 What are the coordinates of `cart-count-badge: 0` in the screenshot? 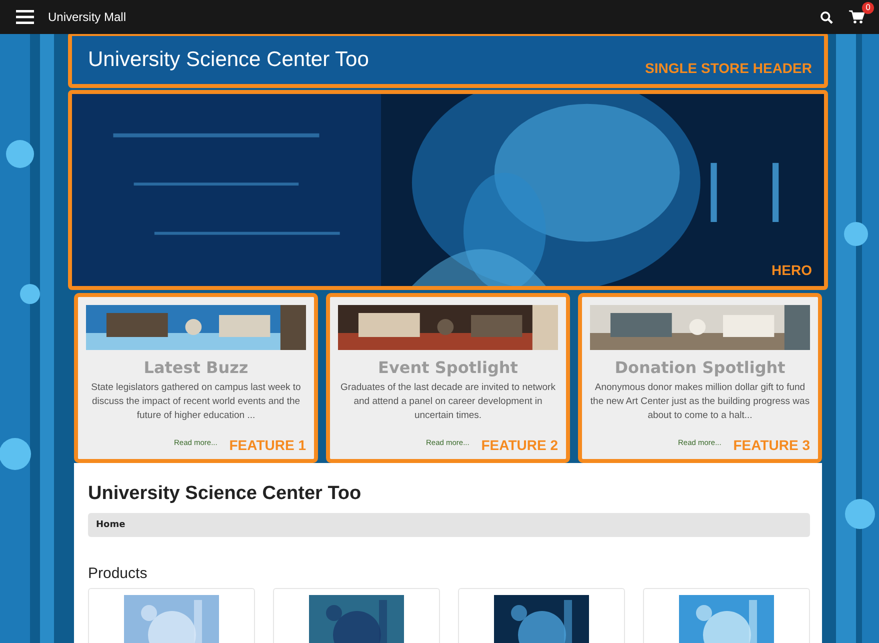 It's located at (868, 8).